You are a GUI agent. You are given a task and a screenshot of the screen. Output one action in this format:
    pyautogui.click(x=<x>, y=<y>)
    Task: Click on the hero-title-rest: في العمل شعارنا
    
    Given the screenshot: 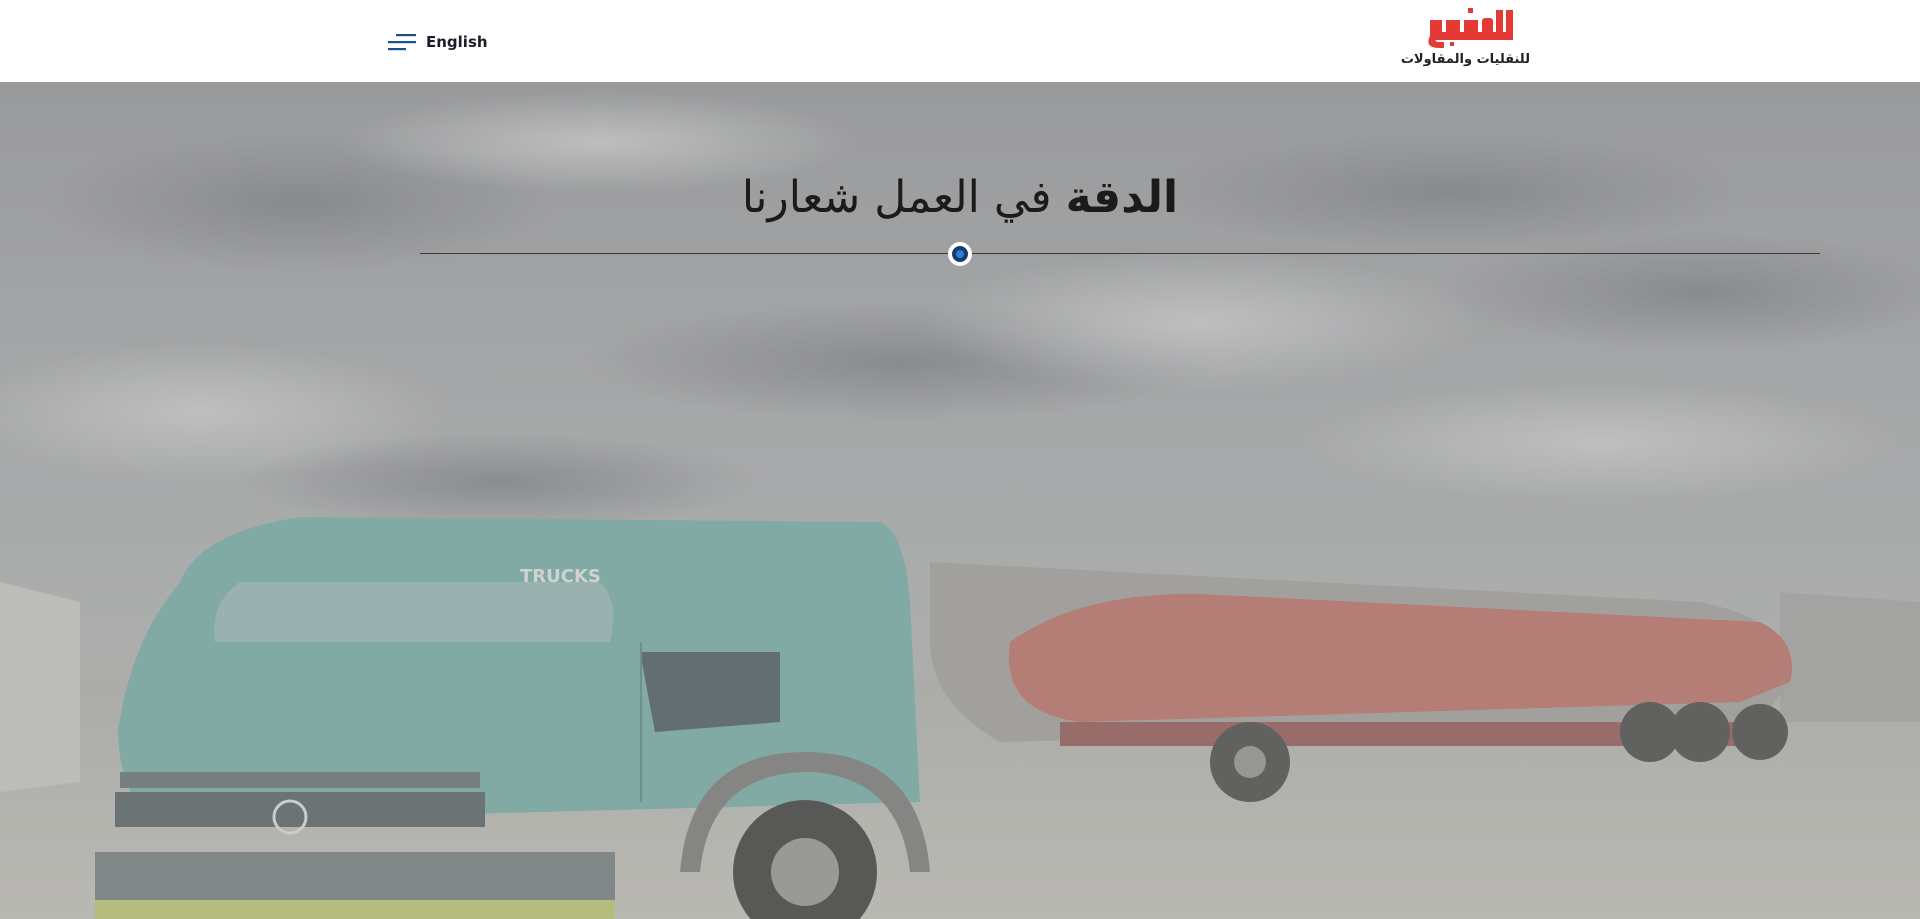 What is the action you would take?
    pyautogui.click(x=896, y=197)
    